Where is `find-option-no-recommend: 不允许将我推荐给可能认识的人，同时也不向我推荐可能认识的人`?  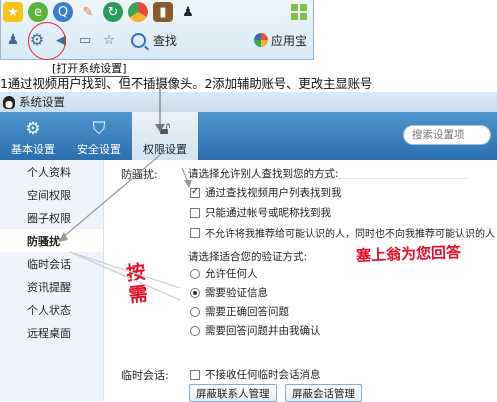
find-option-no-recommend: 不允许将我推荐给可能认识的人，同时也不向我推荐可能认识的人 is located at coordinates (342, 232).